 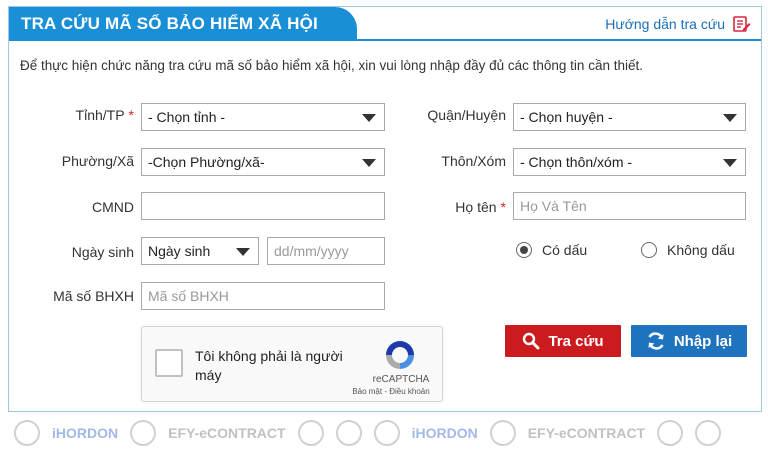 I want to click on reset-button-label: Nhập lại, so click(x=703, y=341).